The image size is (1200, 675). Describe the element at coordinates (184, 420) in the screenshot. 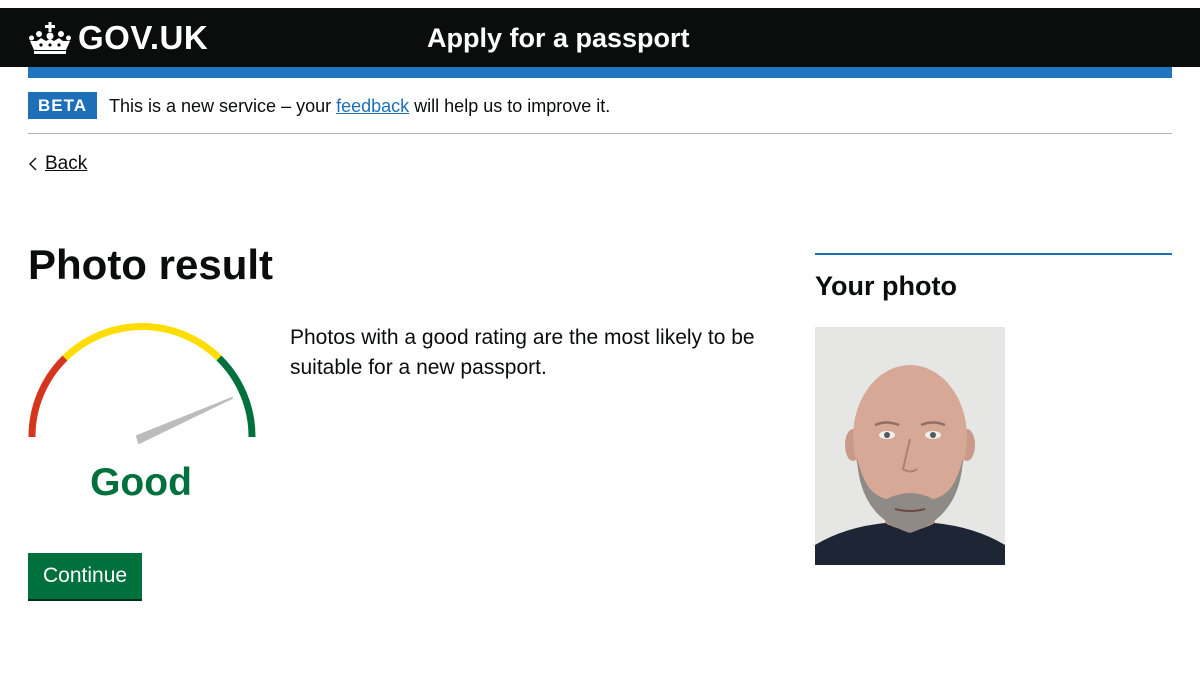

I see `gauge-needle` at that location.